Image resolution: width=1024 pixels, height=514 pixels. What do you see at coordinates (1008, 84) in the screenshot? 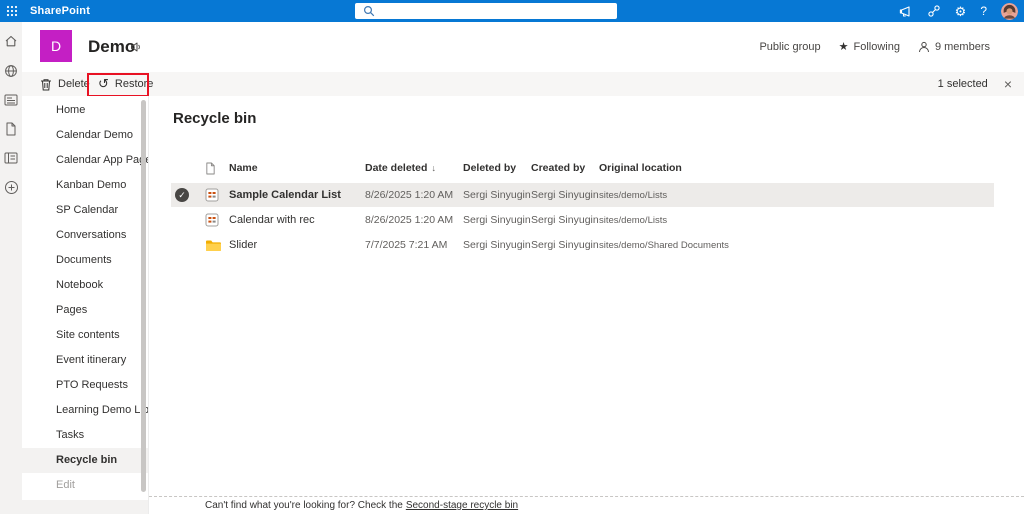
I see `clear-selection-icon: ×` at bounding box center [1008, 84].